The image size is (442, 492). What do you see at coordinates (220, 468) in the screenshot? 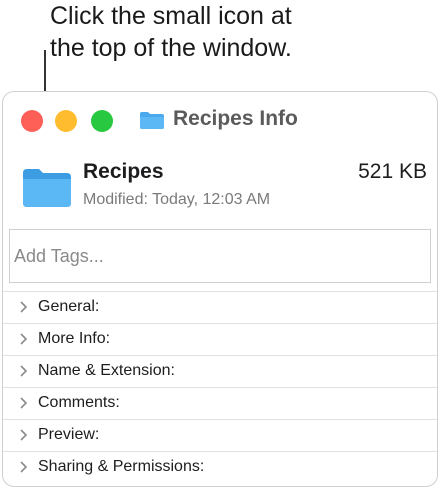
I see `section-sharing-permissions: Sharing & Permissions:` at bounding box center [220, 468].